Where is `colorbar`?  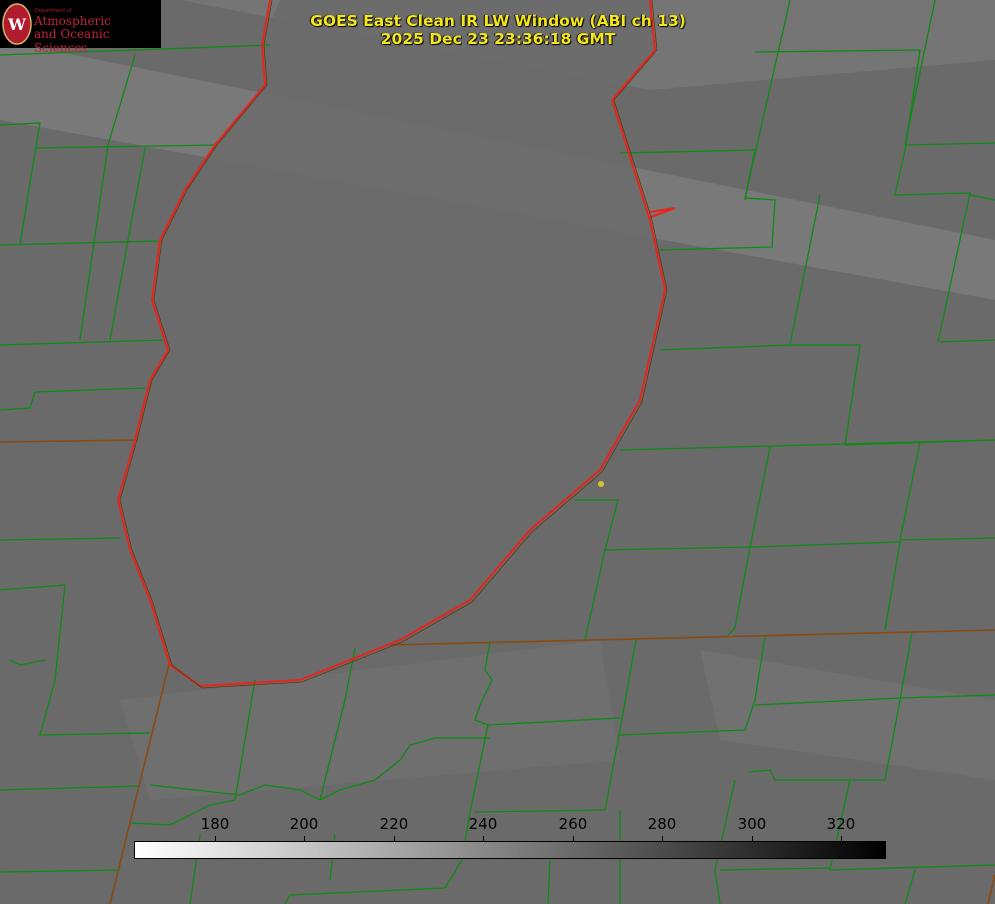 colorbar is located at coordinates (510, 850).